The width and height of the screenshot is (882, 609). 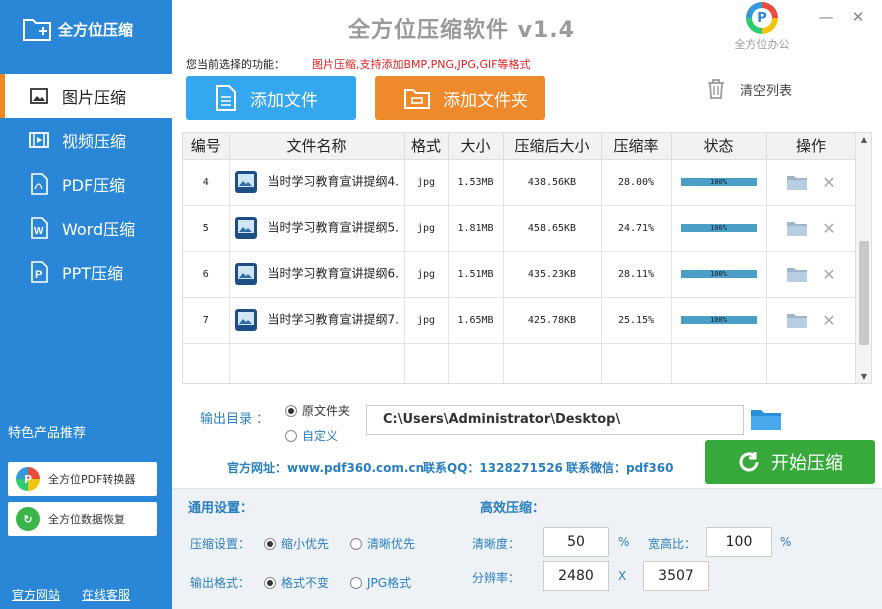 What do you see at coordinates (333, 319) in the screenshot?
I see `filename-text: 当时学习教育宣讲提纲7.` at bounding box center [333, 319].